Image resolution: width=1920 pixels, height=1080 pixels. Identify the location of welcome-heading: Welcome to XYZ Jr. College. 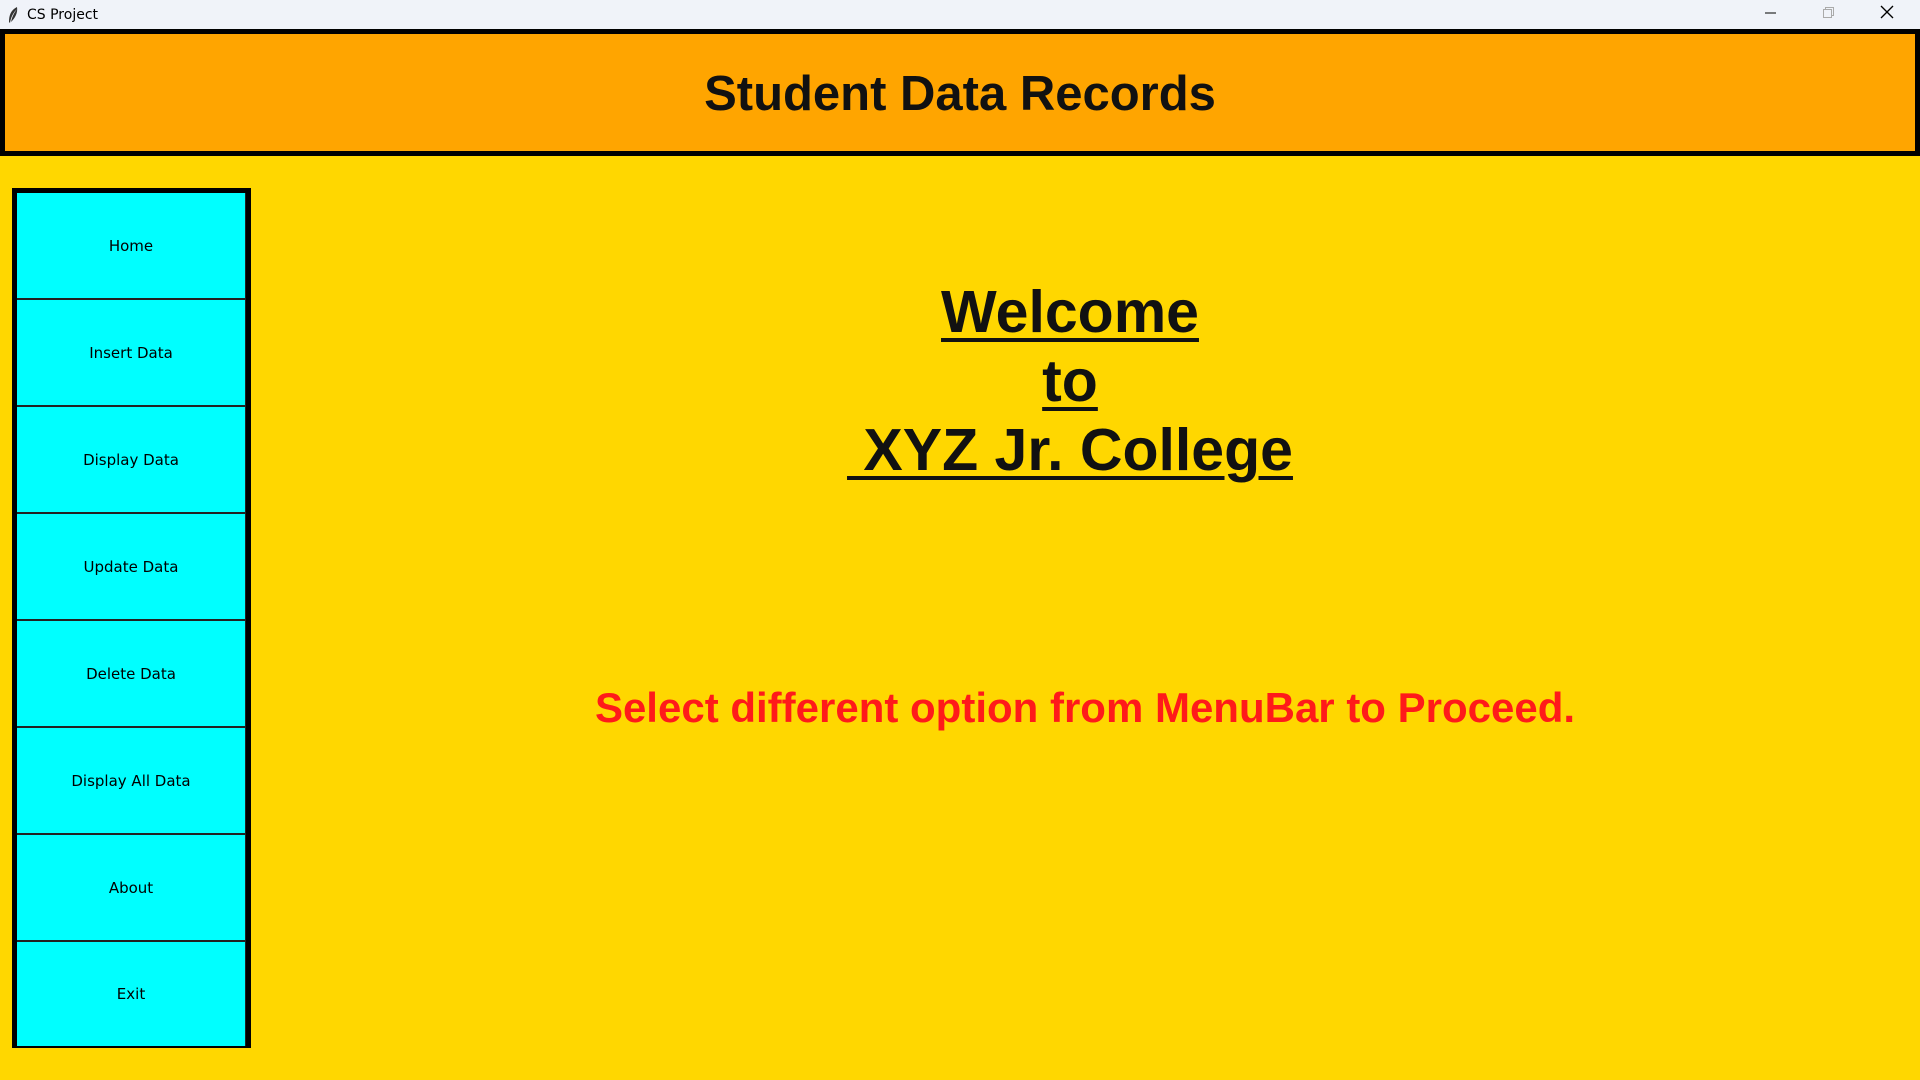
(1070, 381).